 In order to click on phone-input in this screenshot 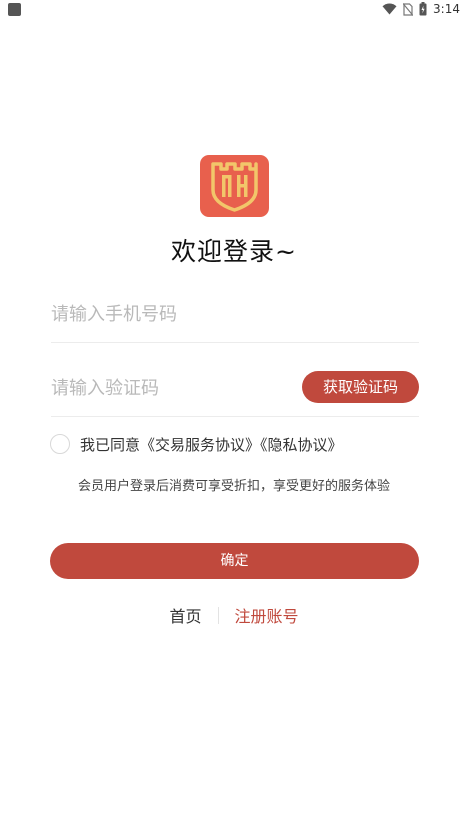, I will do `click(171, 314)`.